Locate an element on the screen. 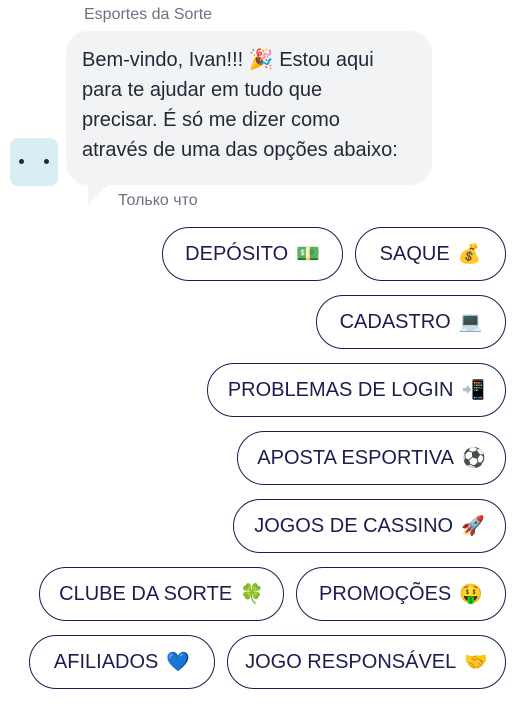  quick-reply-label: PROBLEMAS DE LOGIN is located at coordinates (340, 389).